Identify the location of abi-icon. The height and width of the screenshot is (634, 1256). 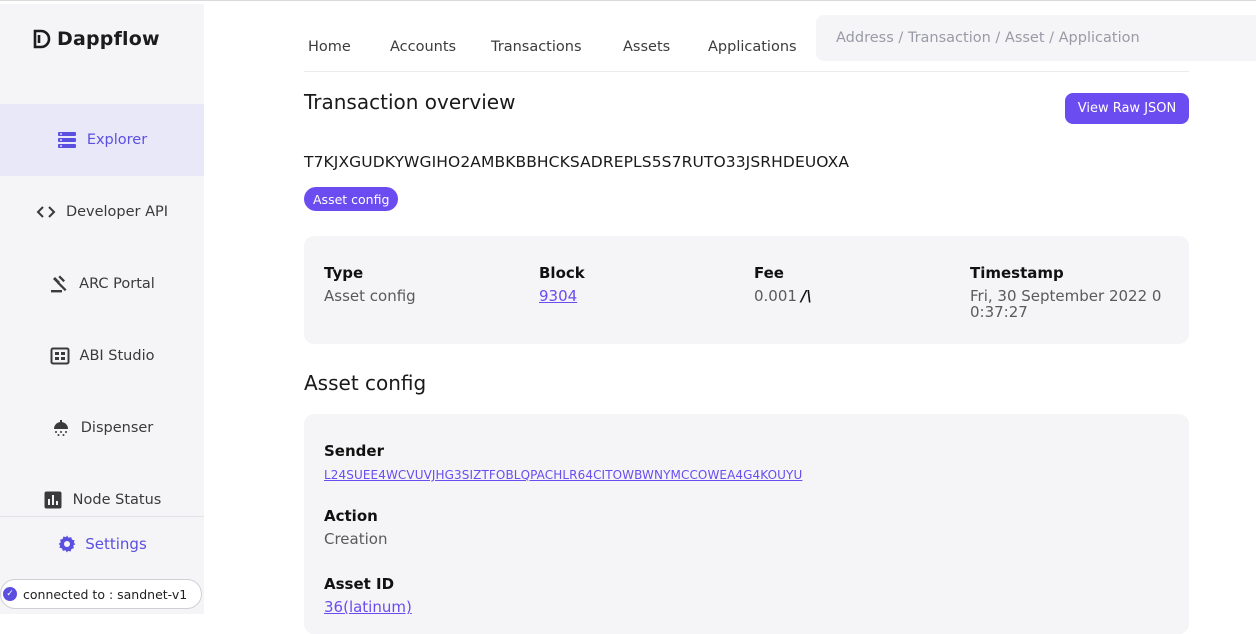
(60, 356).